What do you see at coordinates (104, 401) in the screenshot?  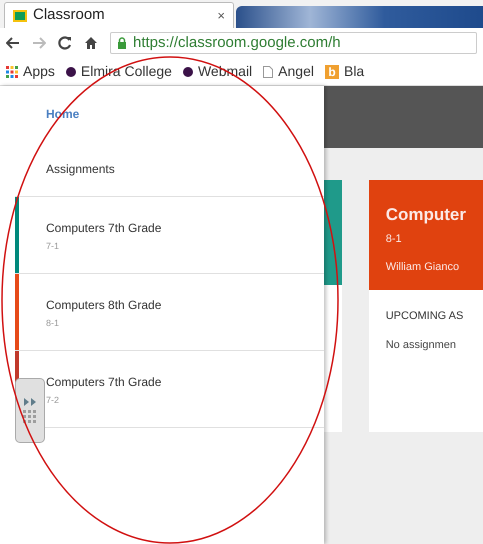 I see `class-section: 7-2` at bounding box center [104, 401].